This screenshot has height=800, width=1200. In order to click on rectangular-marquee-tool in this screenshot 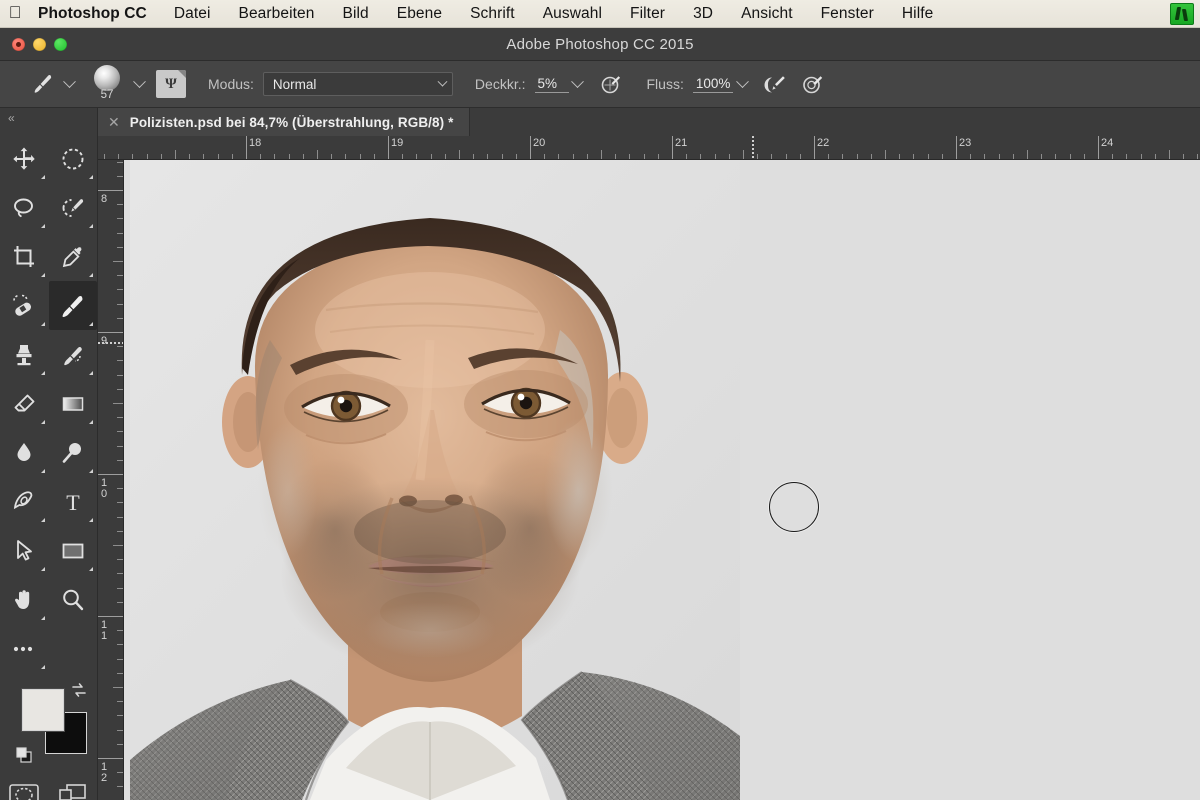, I will do `click(73, 158)`.